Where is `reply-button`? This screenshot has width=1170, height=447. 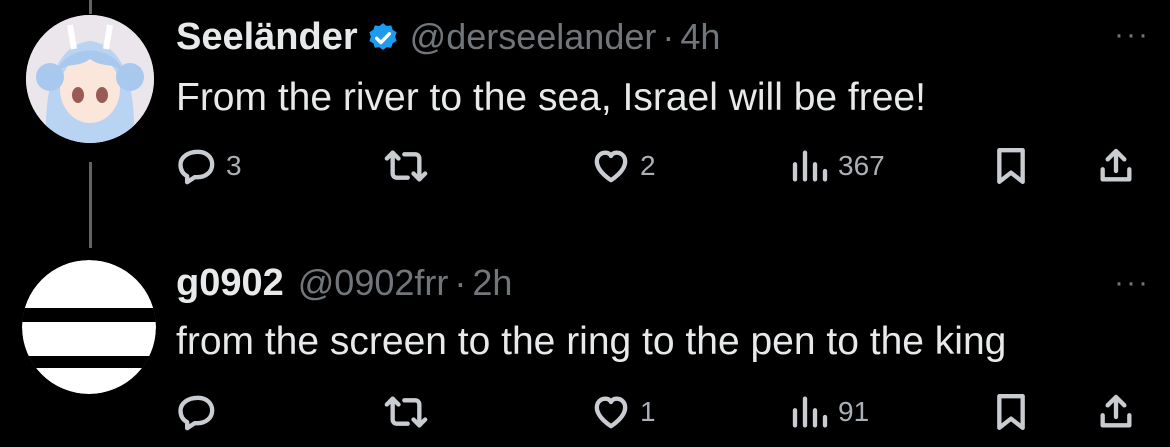 reply-button is located at coordinates (202, 412).